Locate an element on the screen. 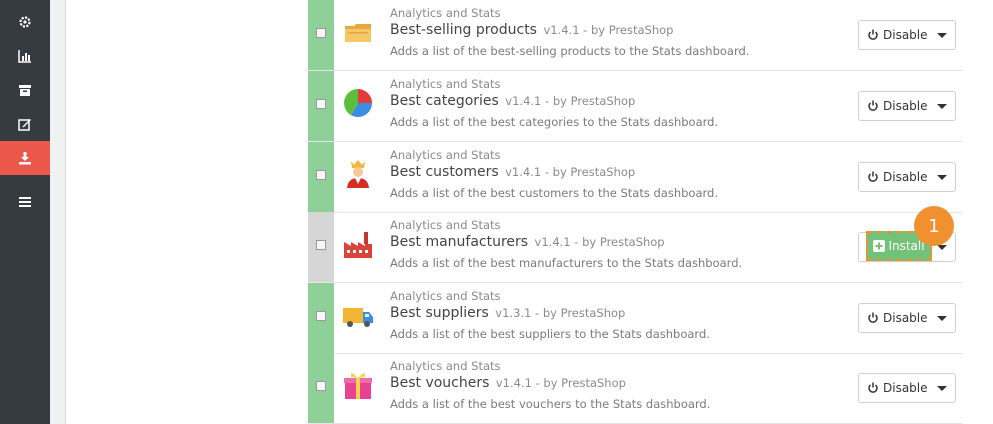 The width and height of the screenshot is (993, 424). module-name-text: Best suppliers is located at coordinates (439, 313).